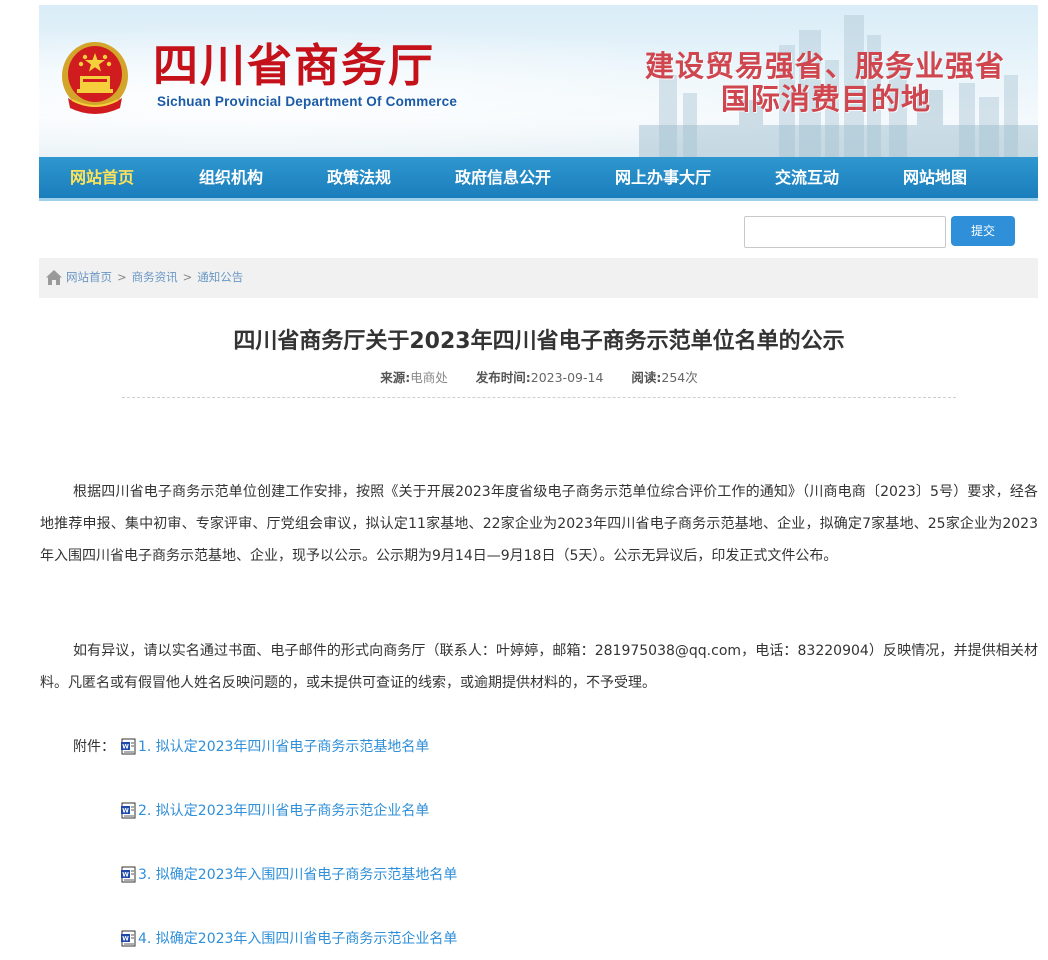  What do you see at coordinates (538, 278) in the screenshot?
I see `breadcrumb: 网站首页 > 商务资讯 > 通知公告` at bounding box center [538, 278].